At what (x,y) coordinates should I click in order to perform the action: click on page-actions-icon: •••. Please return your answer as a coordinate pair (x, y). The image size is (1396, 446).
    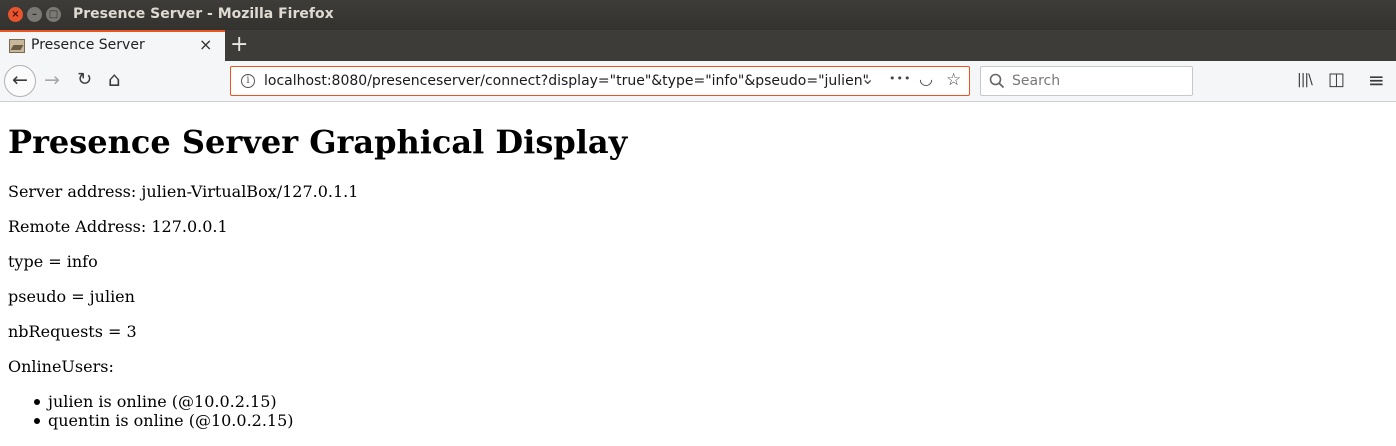
    Looking at the image, I should click on (900, 78).